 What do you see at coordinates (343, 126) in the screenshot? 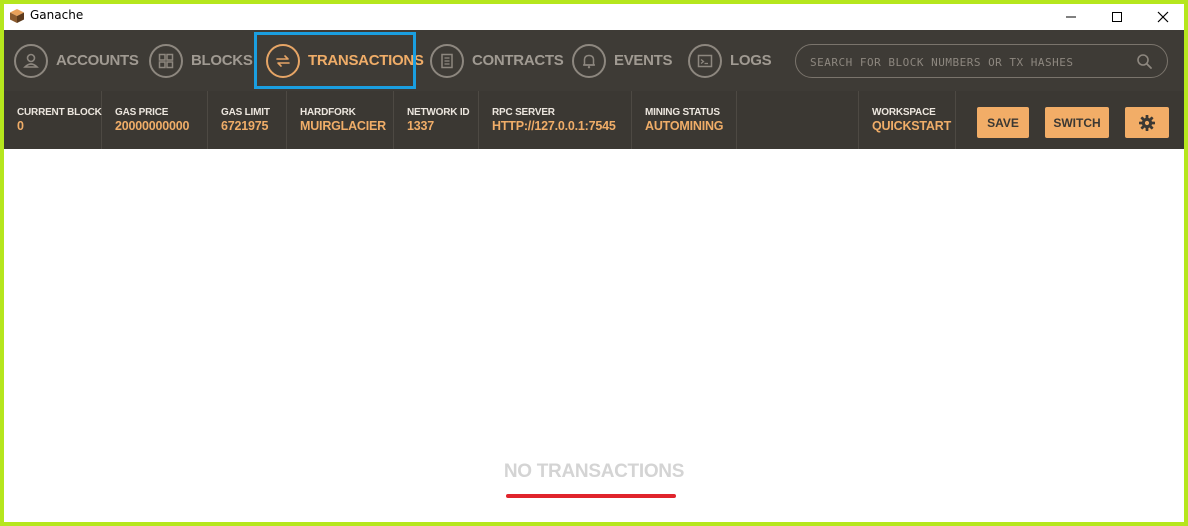
I see `hardfork-value: MUIRGLACIER` at bounding box center [343, 126].